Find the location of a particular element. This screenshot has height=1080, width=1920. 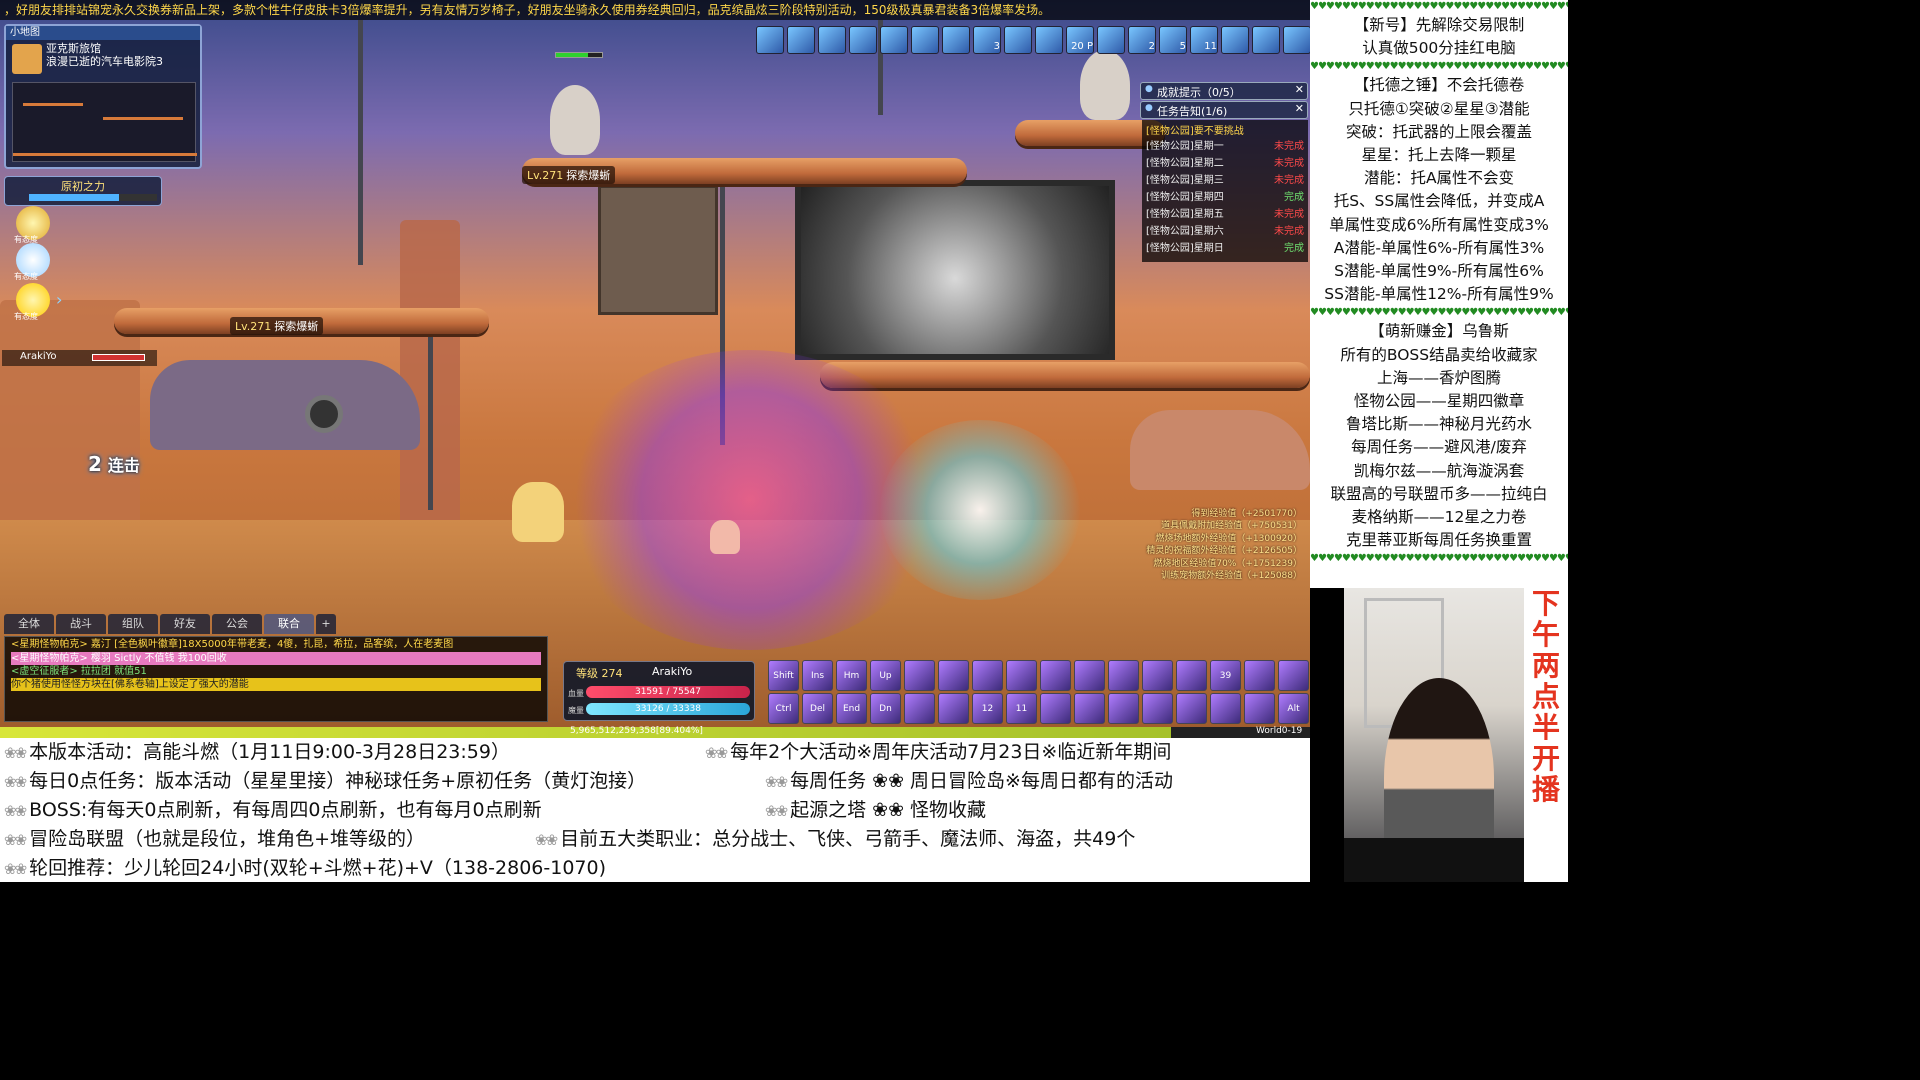

info-text: 每年2个大活动※周年庆活动7月23日※临近新年期间 is located at coordinates (951, 752).